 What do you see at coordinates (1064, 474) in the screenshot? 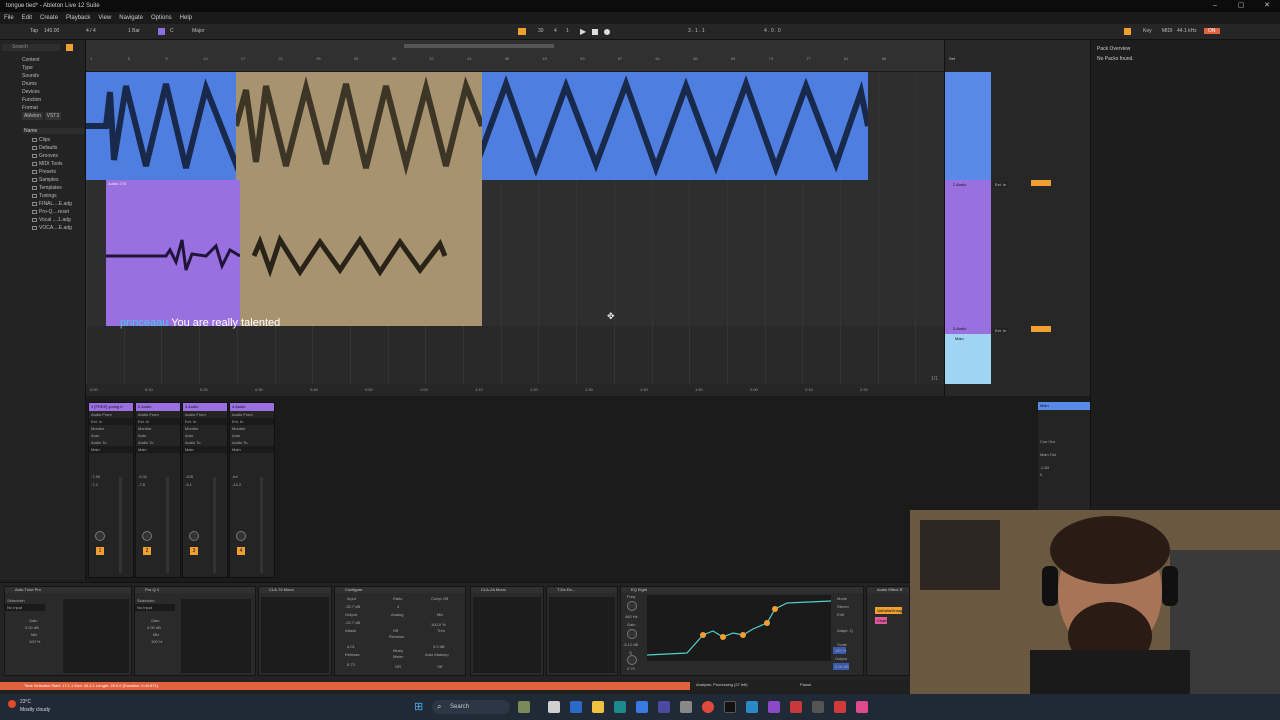
I see `pan-readout: 0` at bounding box center [1064, 474].